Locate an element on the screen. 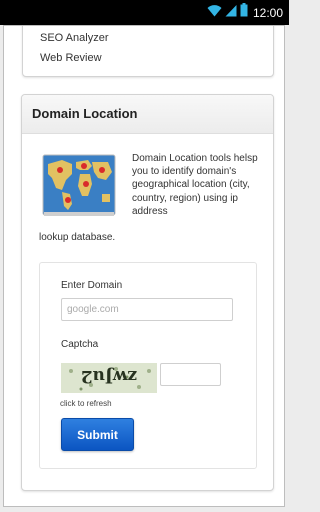 The height and width of the screenshot is (512, 320). captcha-text: zwJu2 is located at coordinates (109, 376).